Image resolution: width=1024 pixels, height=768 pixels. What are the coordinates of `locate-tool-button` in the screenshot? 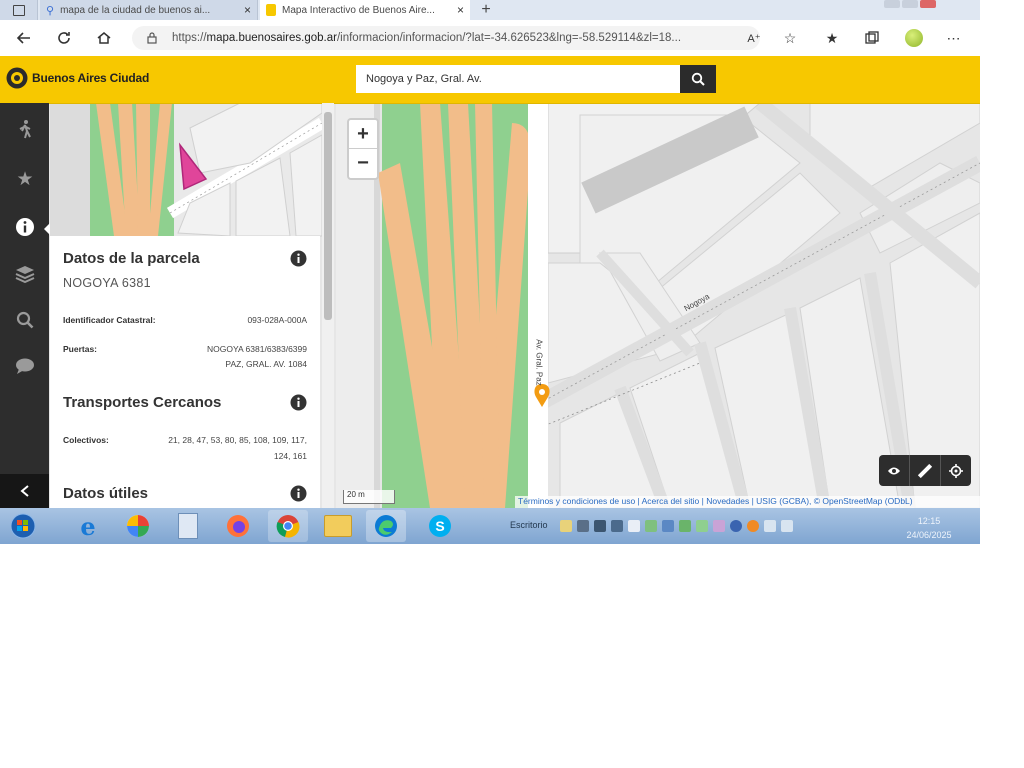 It's located at (956, 470).